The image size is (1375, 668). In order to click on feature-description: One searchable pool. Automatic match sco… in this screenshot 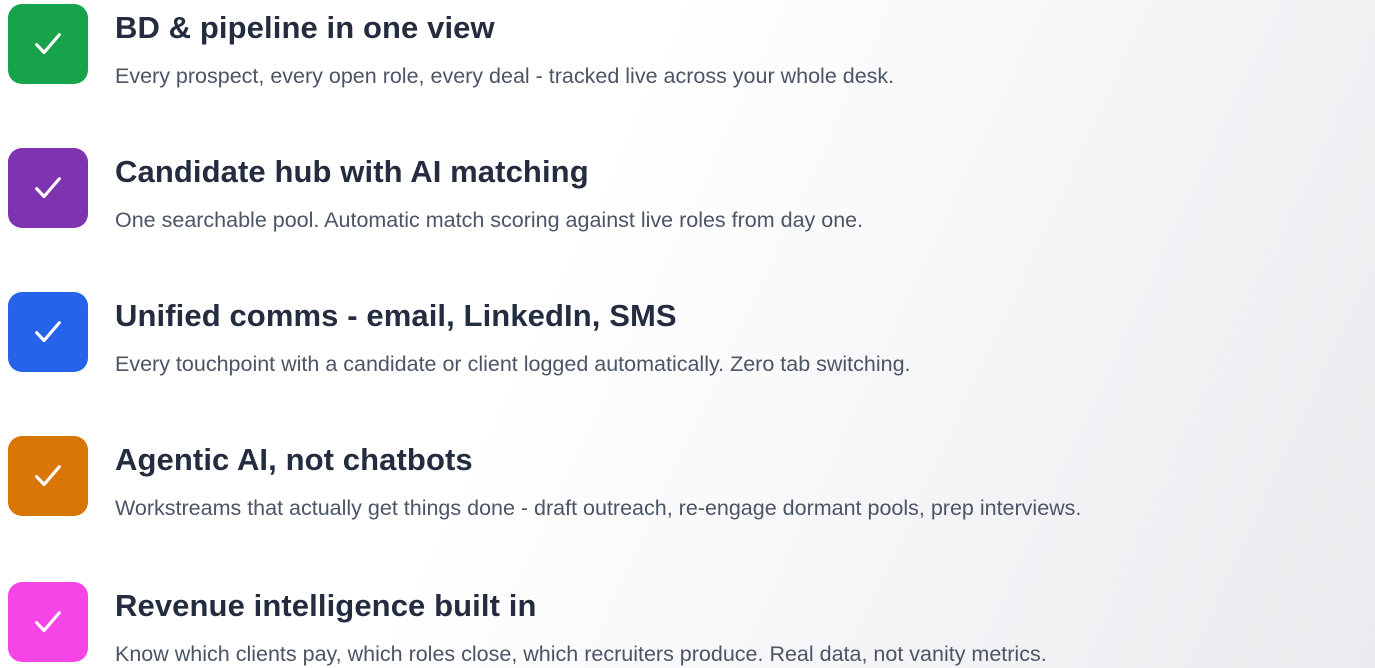, I will do `click(489, 220)`.